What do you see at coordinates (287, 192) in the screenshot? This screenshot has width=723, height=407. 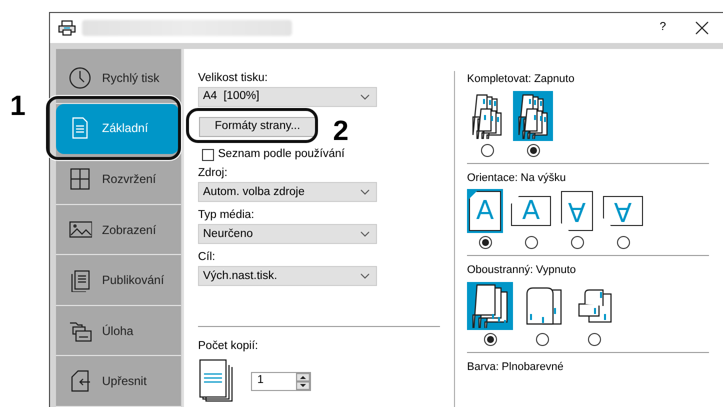 I see `dropdown: Autom. volba zdroje` at bounding box center [287, 192].